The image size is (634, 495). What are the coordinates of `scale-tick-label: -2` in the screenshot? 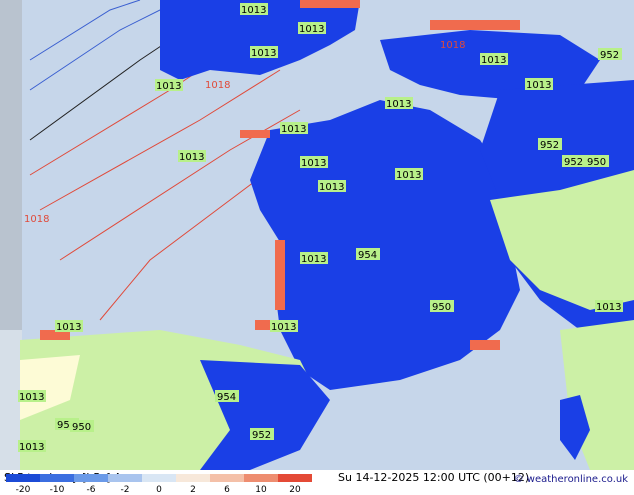 It's located at (125, 490).